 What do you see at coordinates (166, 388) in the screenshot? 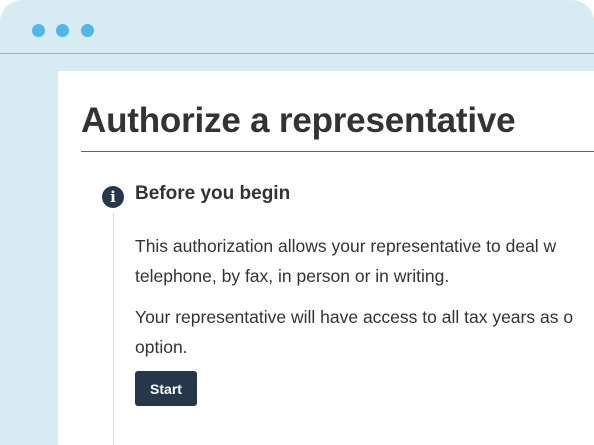
I see `start-button: Start` at bounding box center [166, 388].